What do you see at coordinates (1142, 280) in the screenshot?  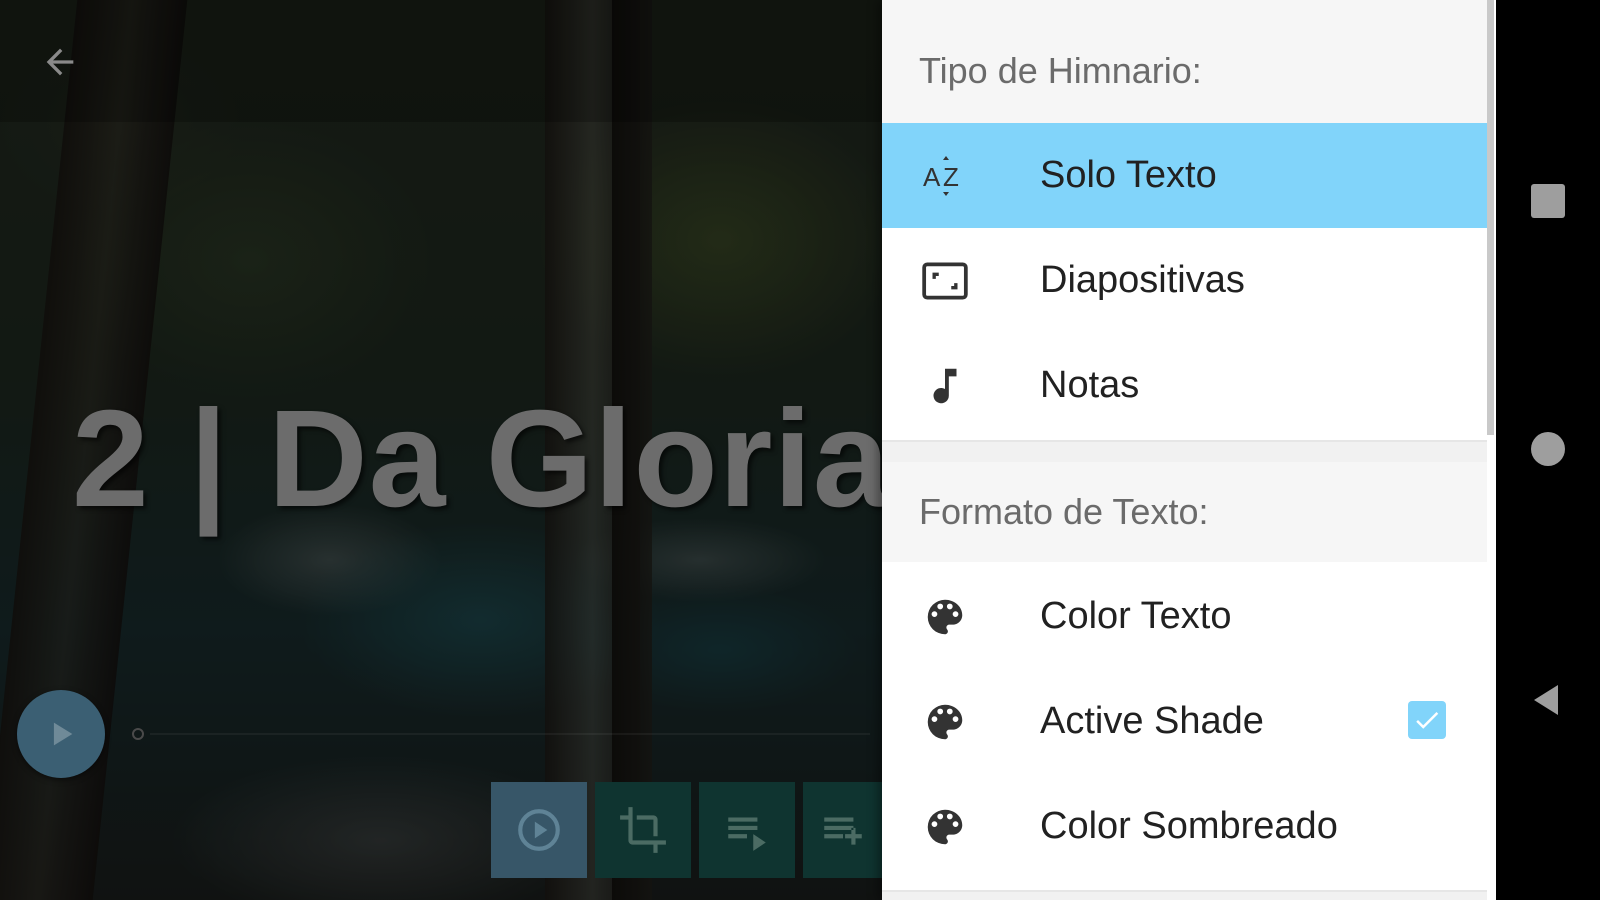 I see `menu-item-label: Diapositivas` at bounding box center [1142, 280].